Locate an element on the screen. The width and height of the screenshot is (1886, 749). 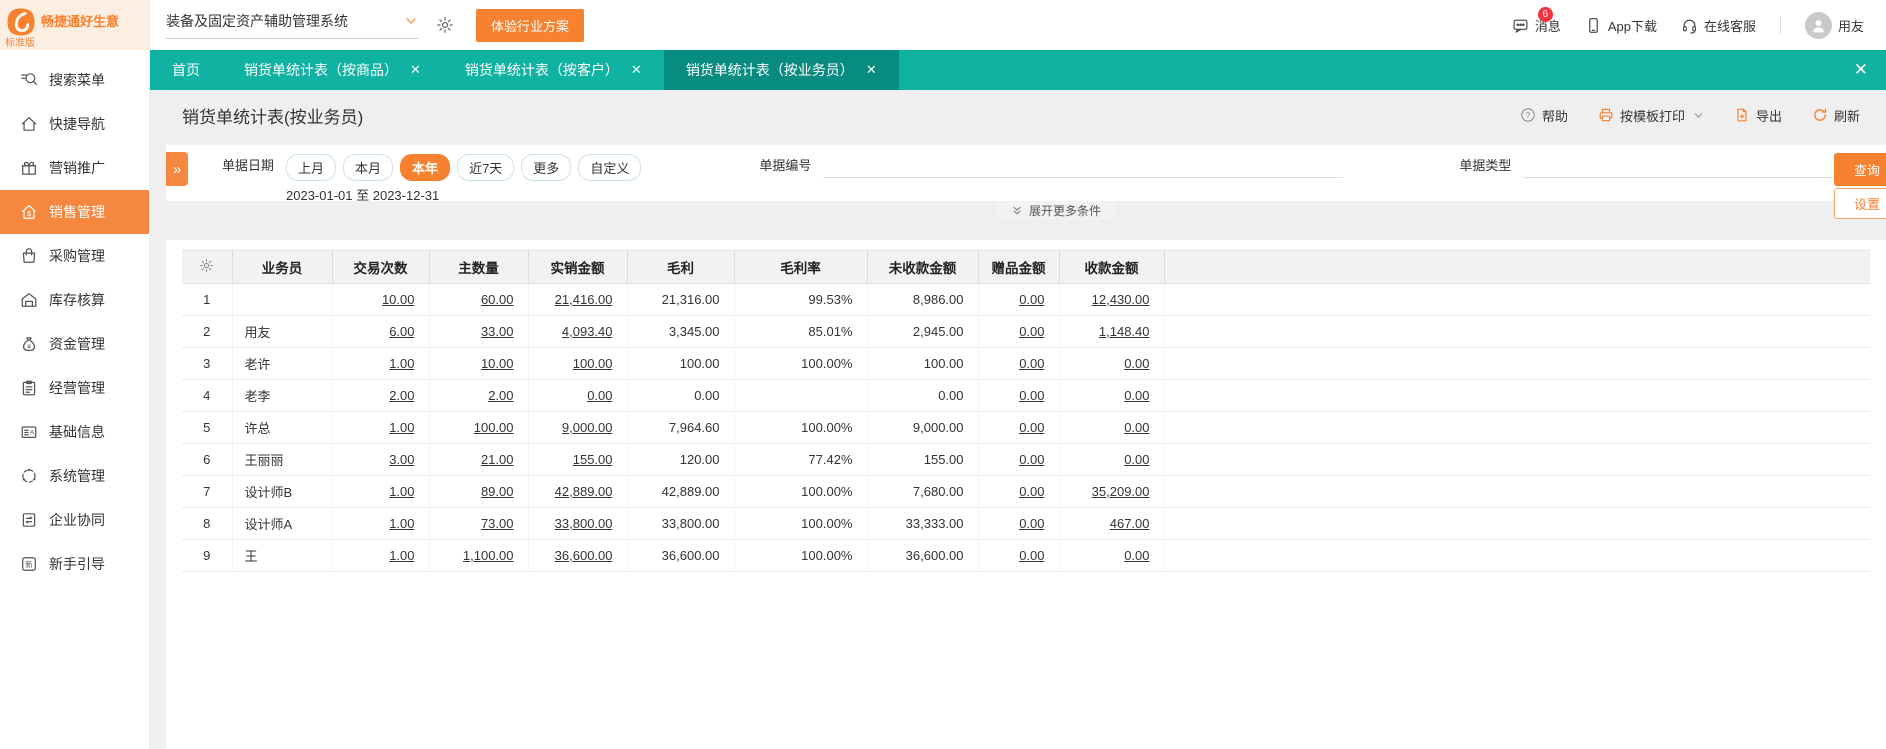
sidebar-item-guide: 新 新手引导 is located at coordinates (74, 564).